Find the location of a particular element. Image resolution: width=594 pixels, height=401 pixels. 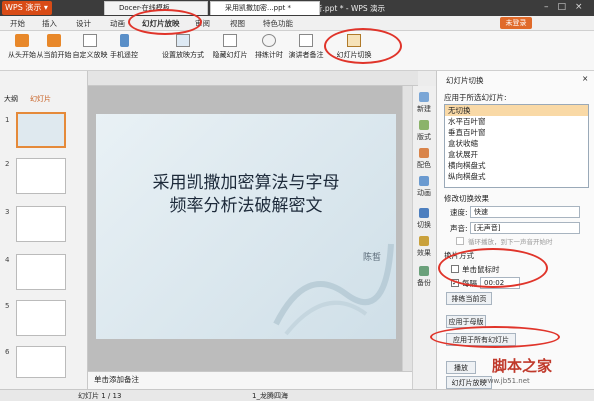

advance-section-label: 换片方式 is located at coordinates (459, 255).